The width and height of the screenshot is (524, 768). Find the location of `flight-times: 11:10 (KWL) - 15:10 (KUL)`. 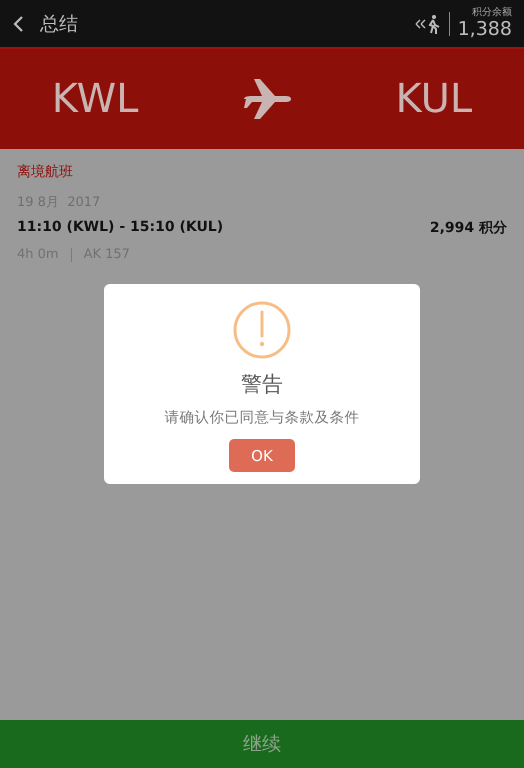

flight-times: 11:10 (KWL) - 15:10 (KUL) is located at coordinates (120, 228).